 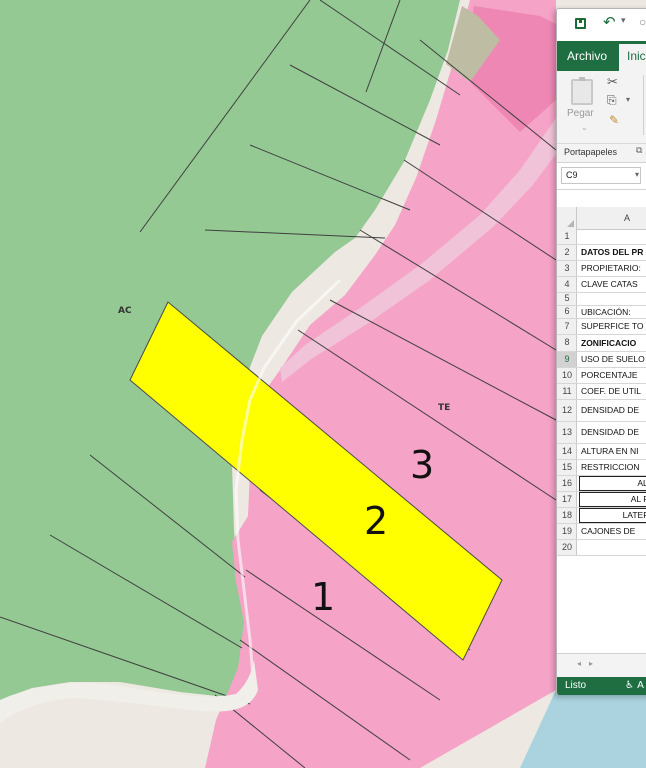 I want to click on worksheet-row: 19 CAJONES DE, so click(x=601, y=532).